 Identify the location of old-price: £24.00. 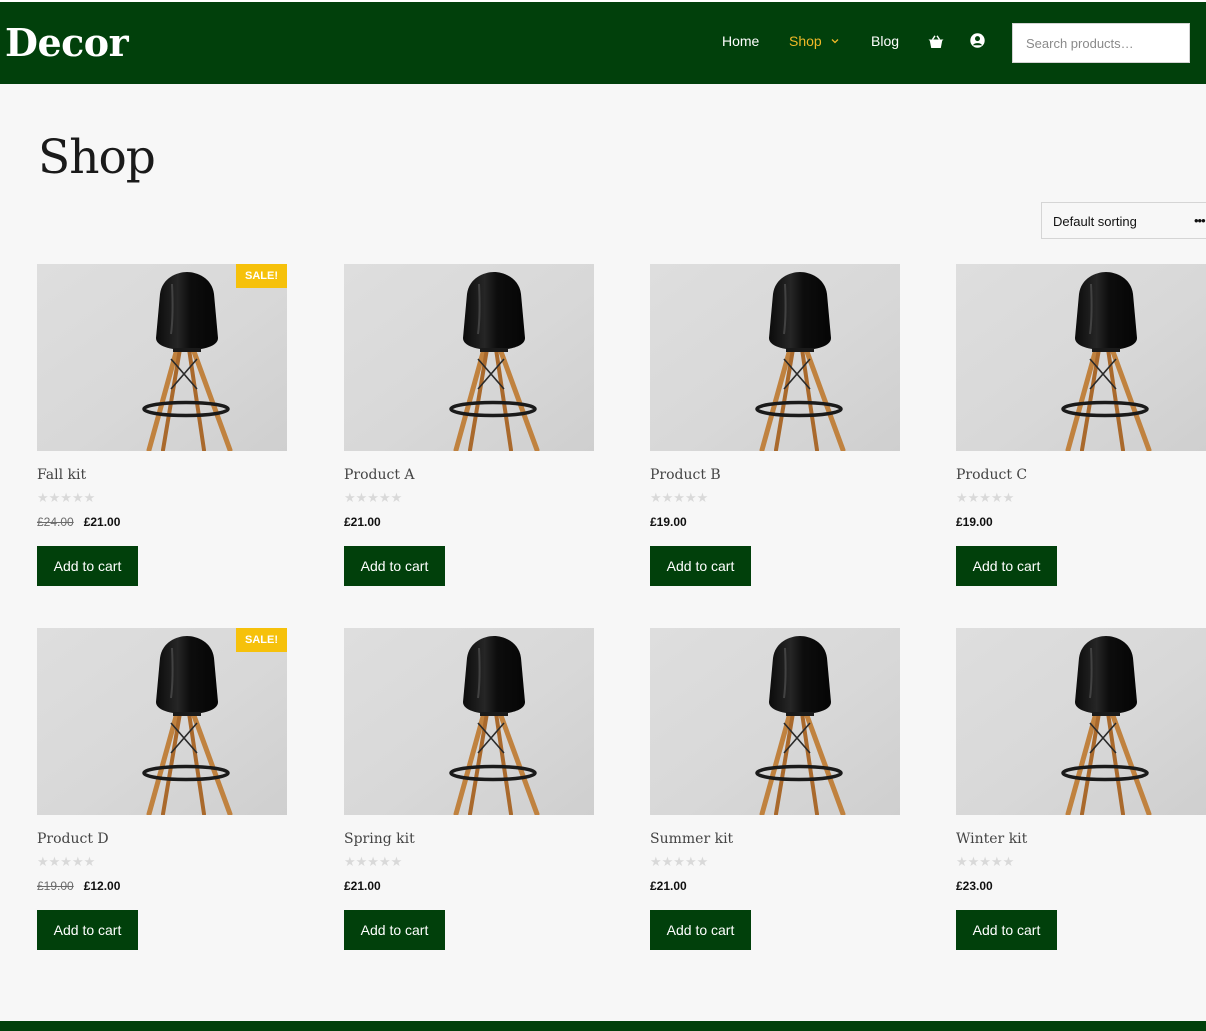
(55, 522).